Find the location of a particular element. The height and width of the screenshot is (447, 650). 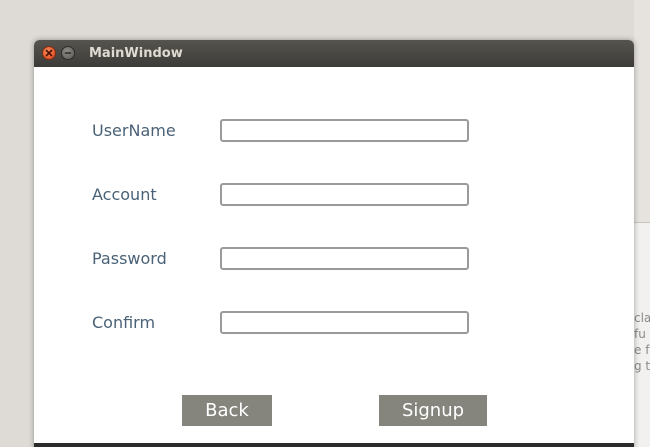

background-app-header is located at coordinates (642, 111).